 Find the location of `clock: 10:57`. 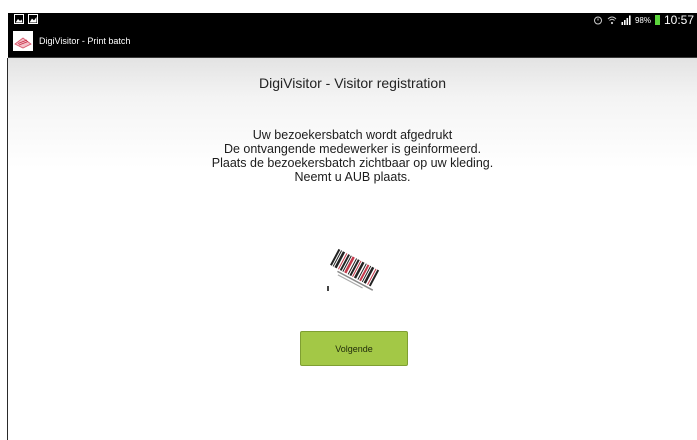

clock: 10:57 is located at coordinates (678, 20).